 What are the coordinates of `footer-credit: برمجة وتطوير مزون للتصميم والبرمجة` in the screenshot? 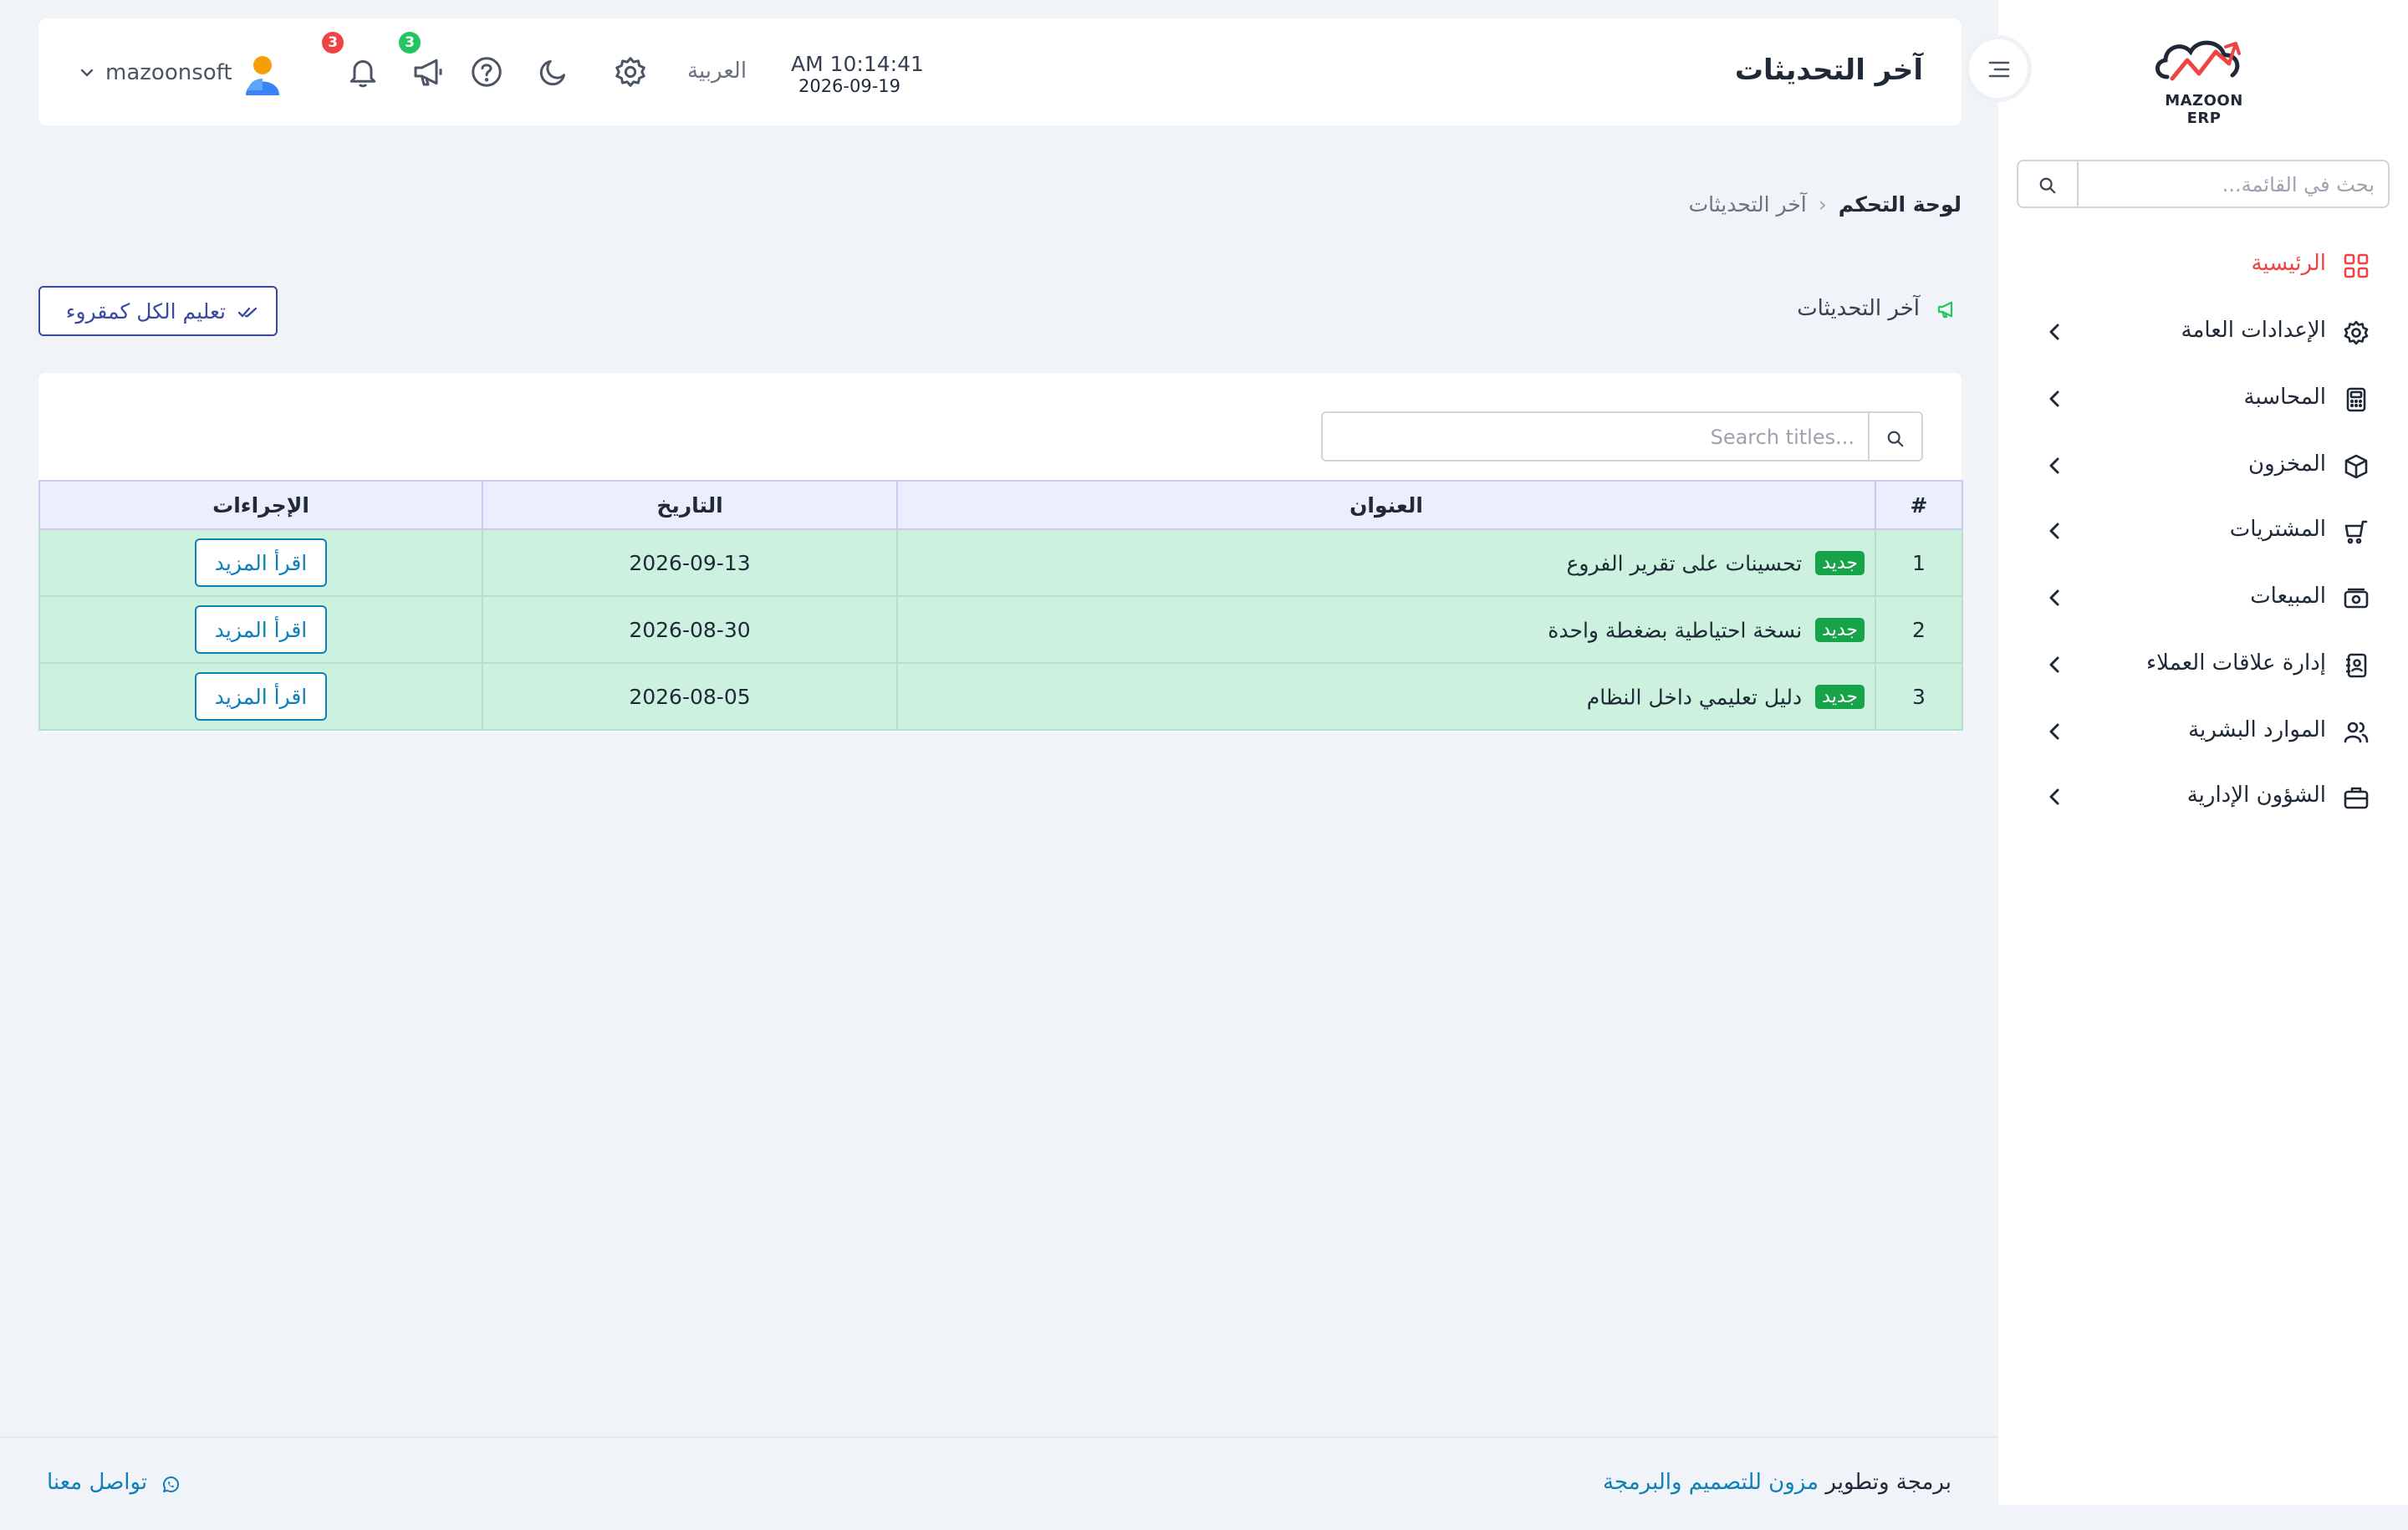 It's located at (1777, 1483).